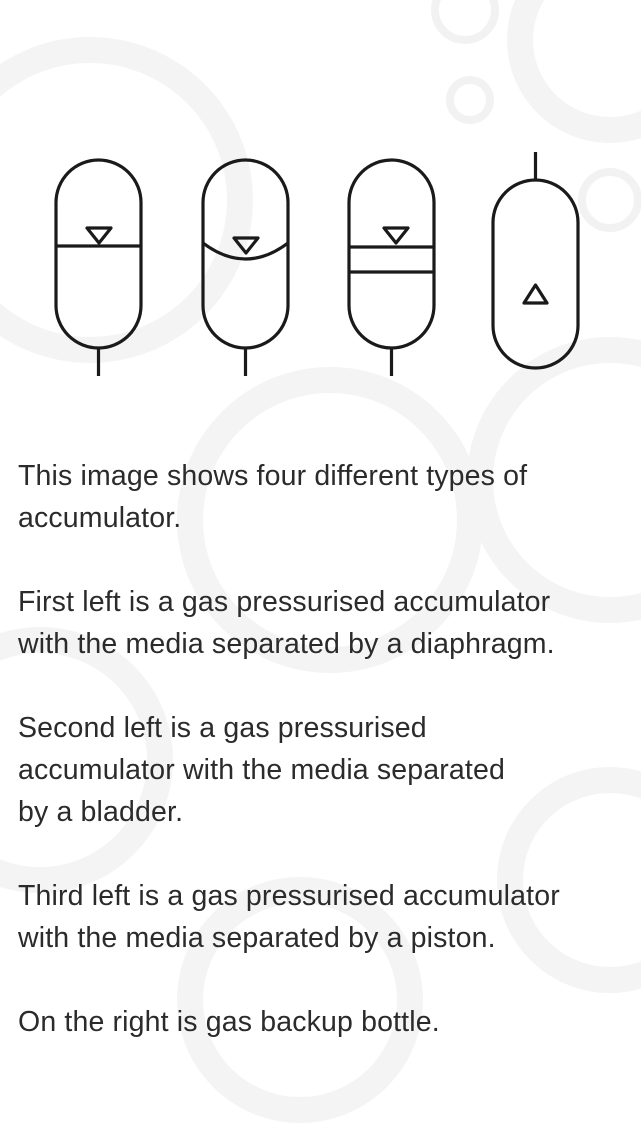  Describe the element at coordinates (245, 267) in the screenshot. I see `bladder-accumulator-symbol` at that location.